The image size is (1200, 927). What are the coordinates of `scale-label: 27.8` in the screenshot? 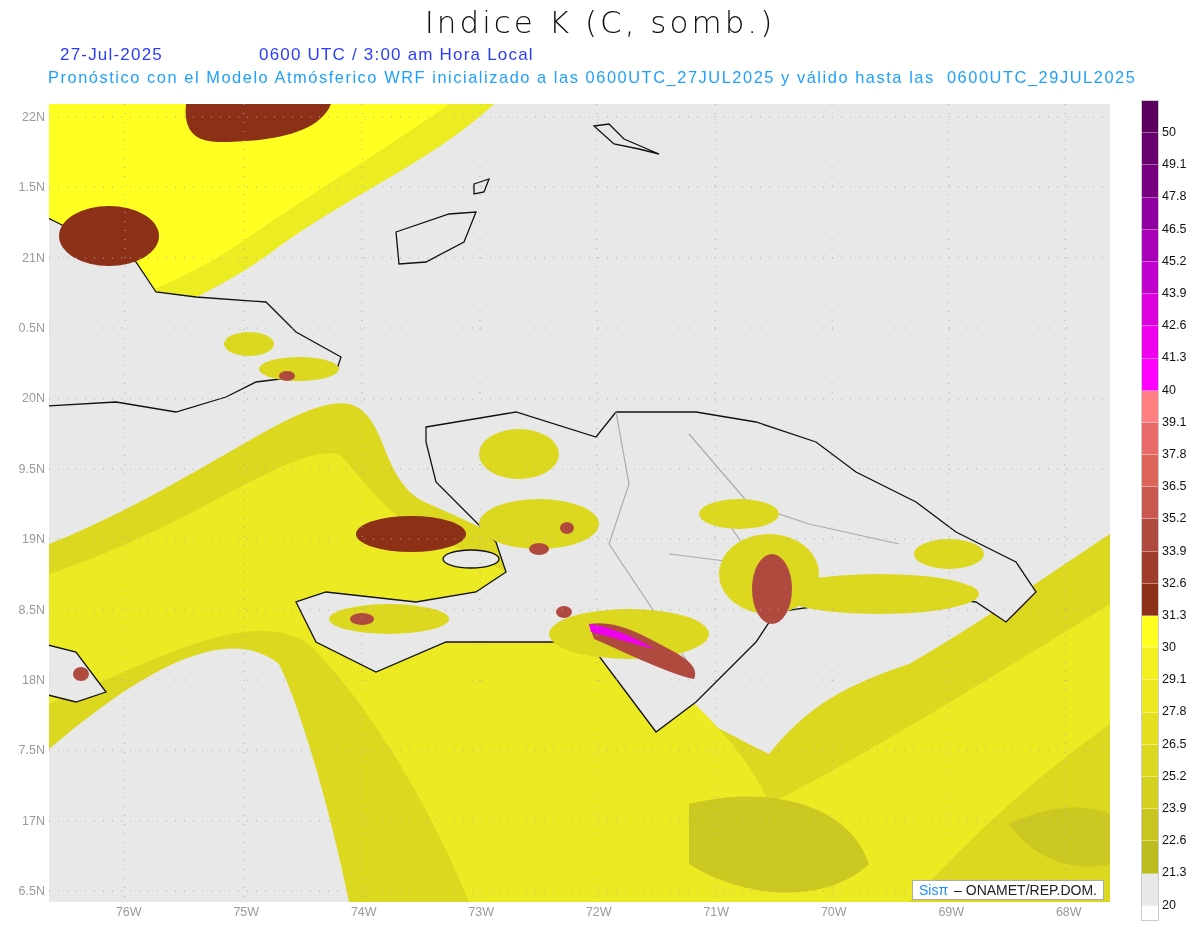 It's located at (1174, 712).